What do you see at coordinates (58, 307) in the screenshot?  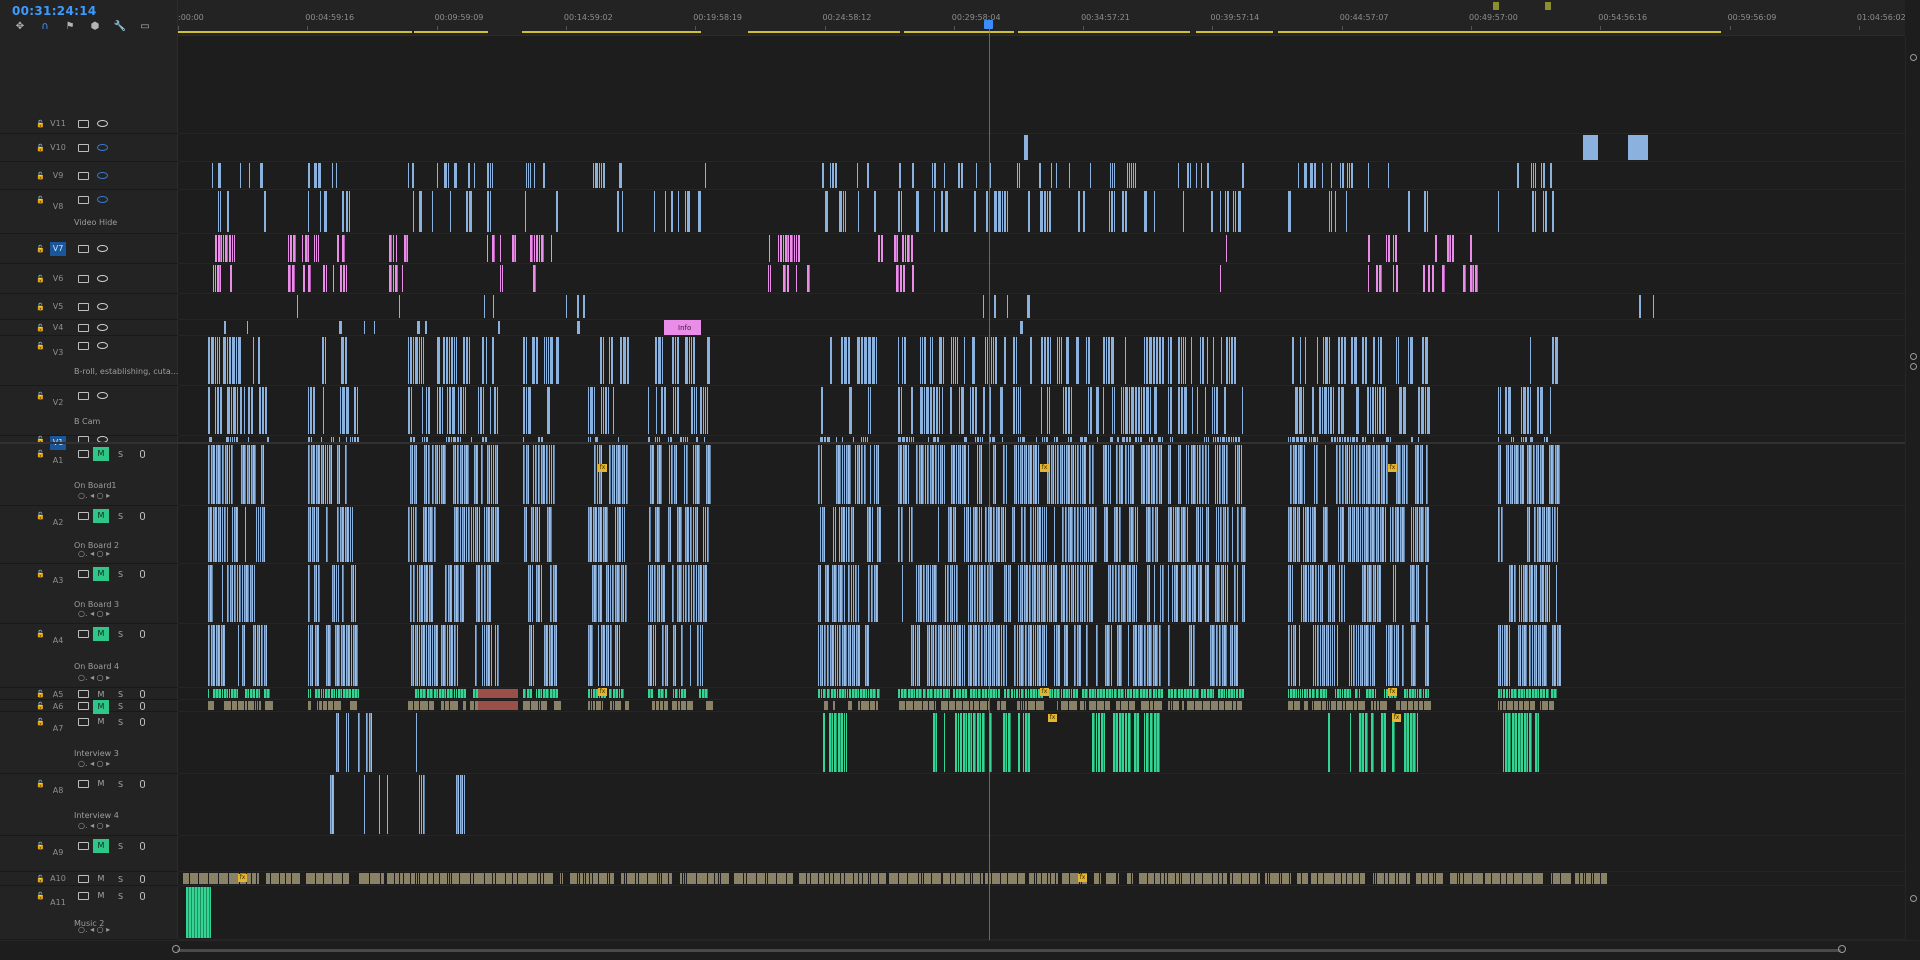 I see `track-name: V5` at bounding box center [58, 307].